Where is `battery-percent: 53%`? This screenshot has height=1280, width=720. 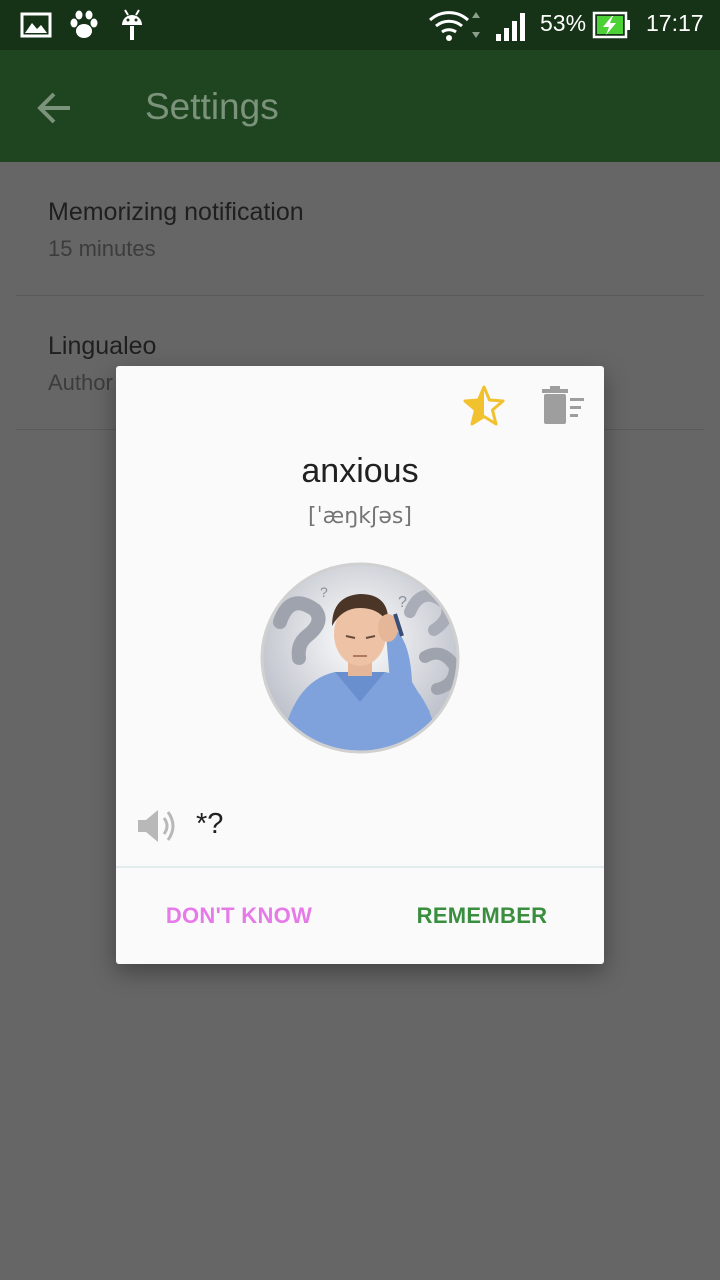 battery-percent: 53% is located at coordinates (563, 23).